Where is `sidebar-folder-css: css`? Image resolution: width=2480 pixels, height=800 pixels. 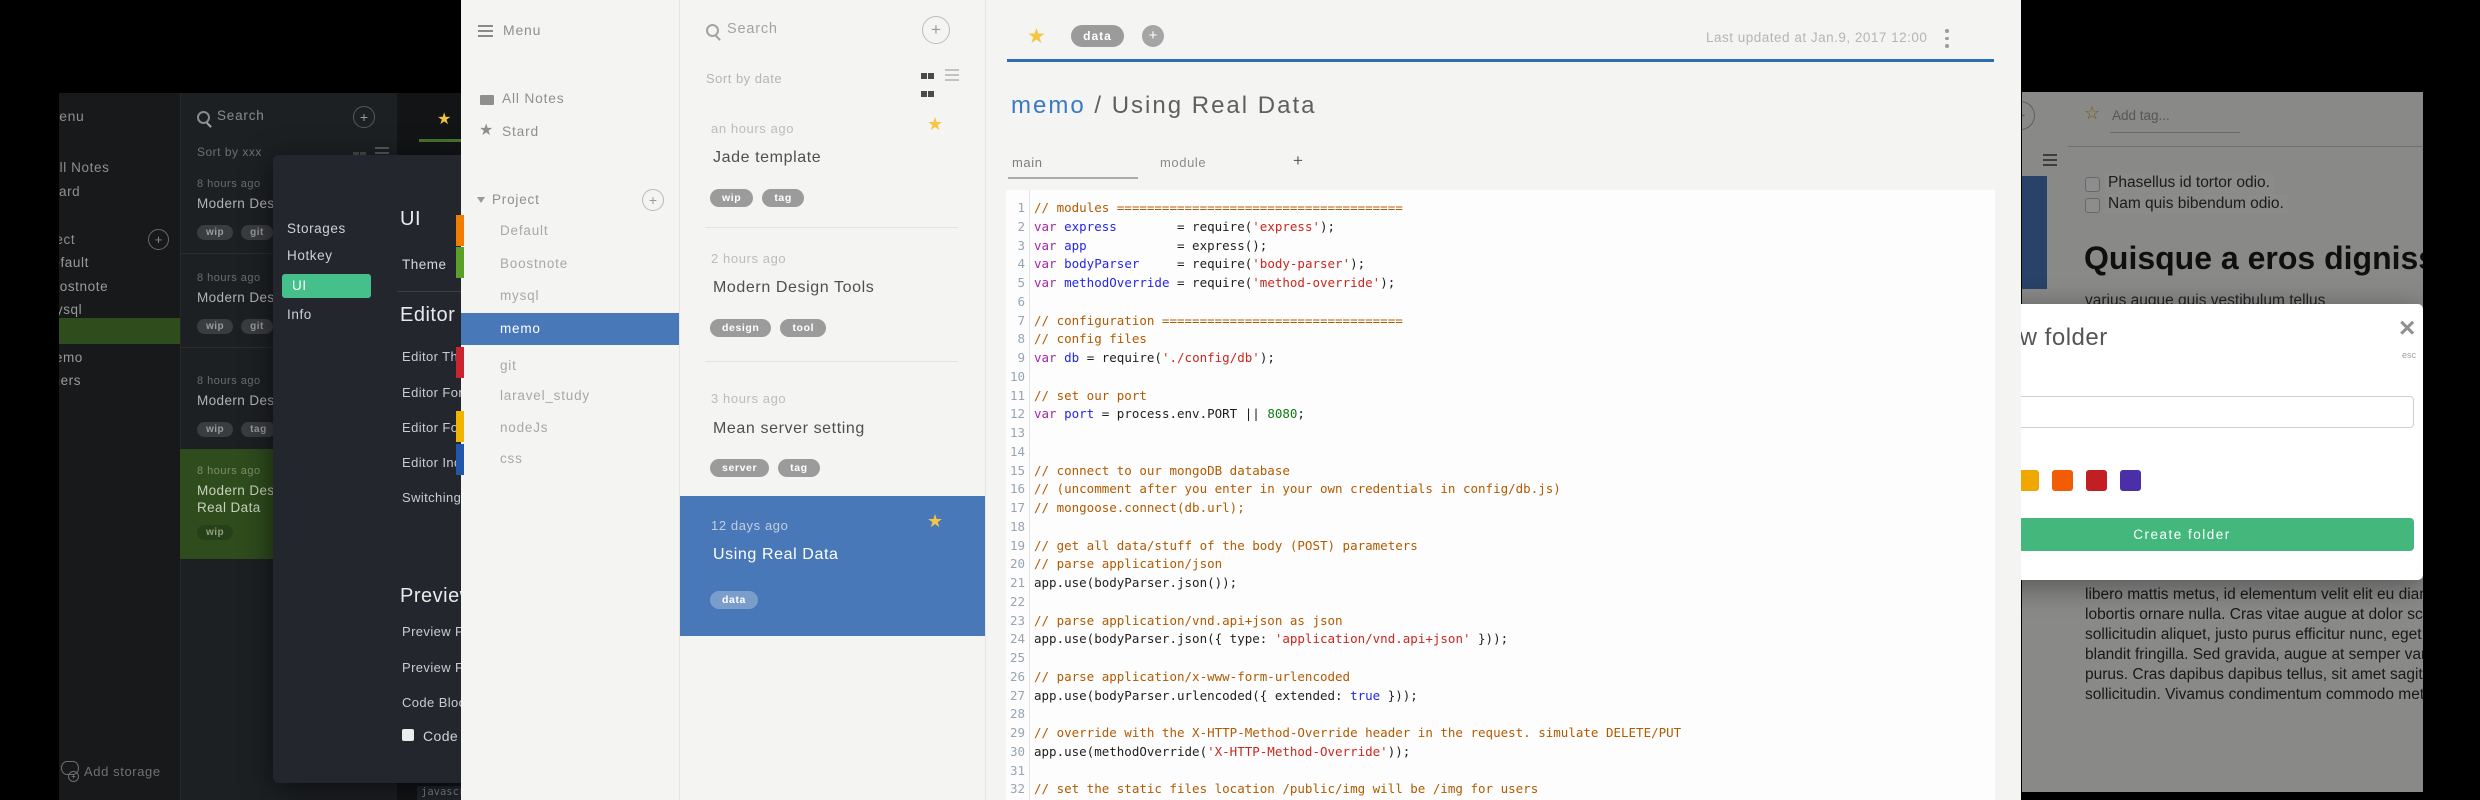
sidebar-folder-css: css is located at coordinates (511, 458).